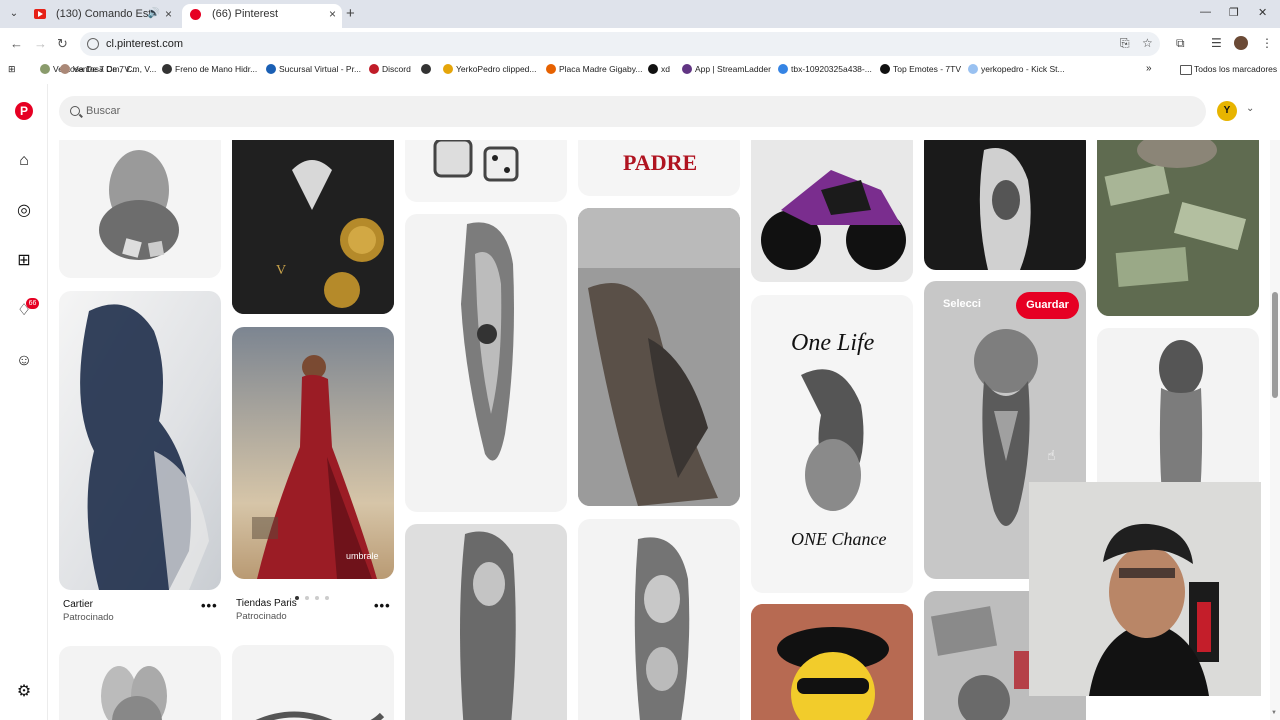 The image size is (1280, 720). I want to click on pin-woman-sleeve, so click(486, 622).